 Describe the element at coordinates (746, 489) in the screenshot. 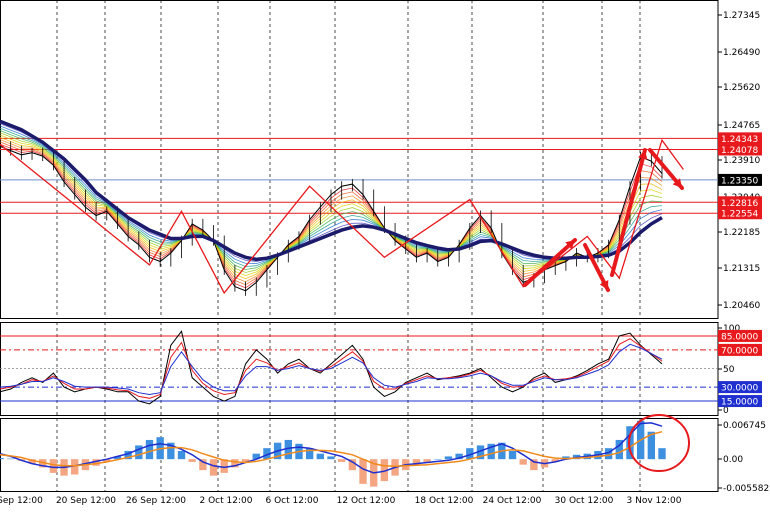

I see `y-tick-label: -0.0055827` at that location.